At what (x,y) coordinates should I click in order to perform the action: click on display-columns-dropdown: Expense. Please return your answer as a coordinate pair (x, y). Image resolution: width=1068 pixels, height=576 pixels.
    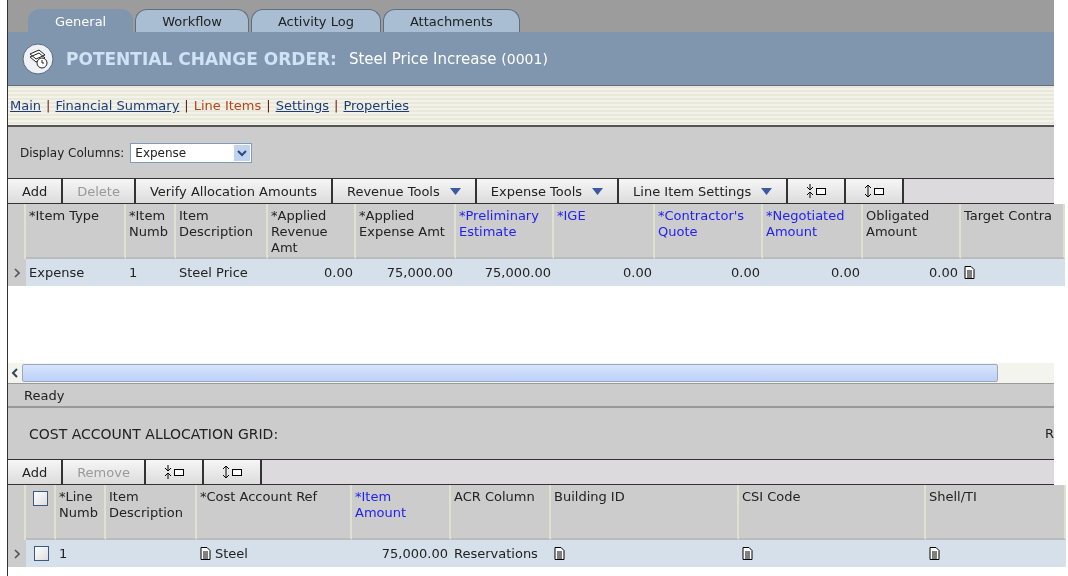
    Looking at the image, I should click on (191, 152).